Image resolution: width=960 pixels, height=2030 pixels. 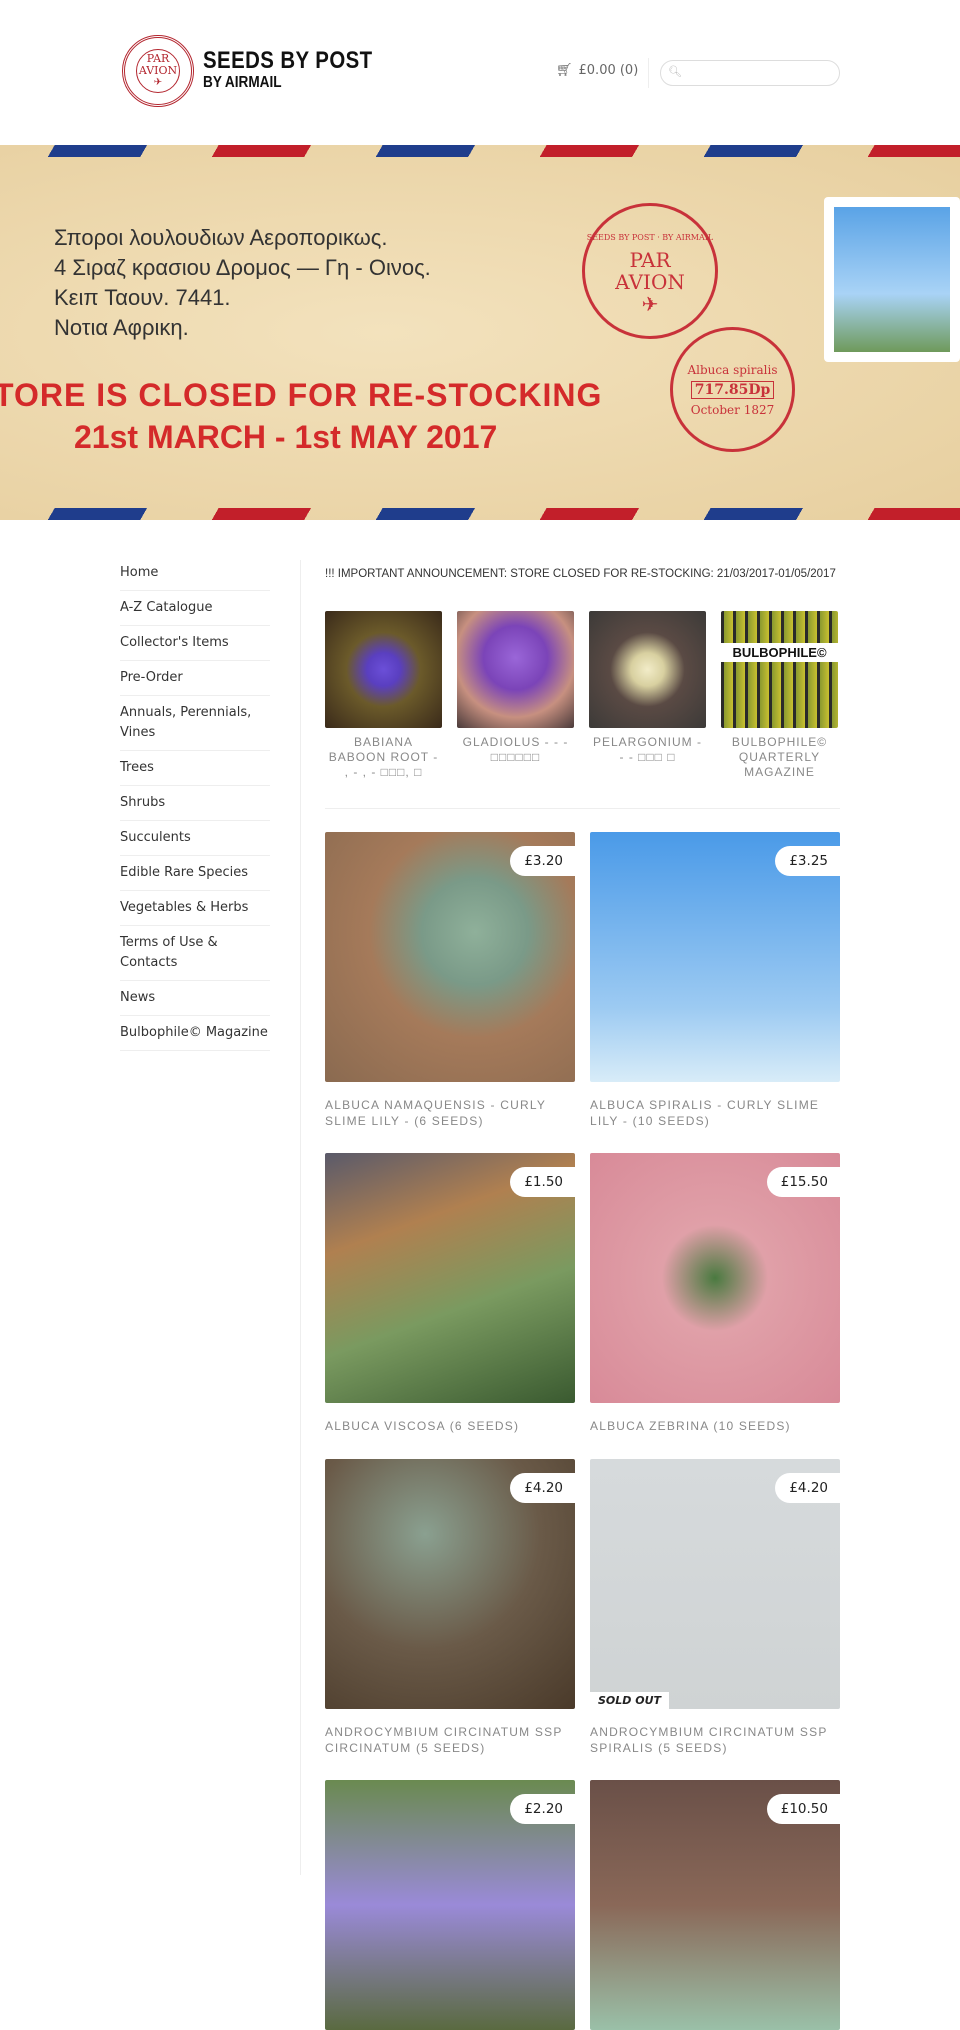 I want to click on price-badge: £3.20, so click(x=542, y=861).